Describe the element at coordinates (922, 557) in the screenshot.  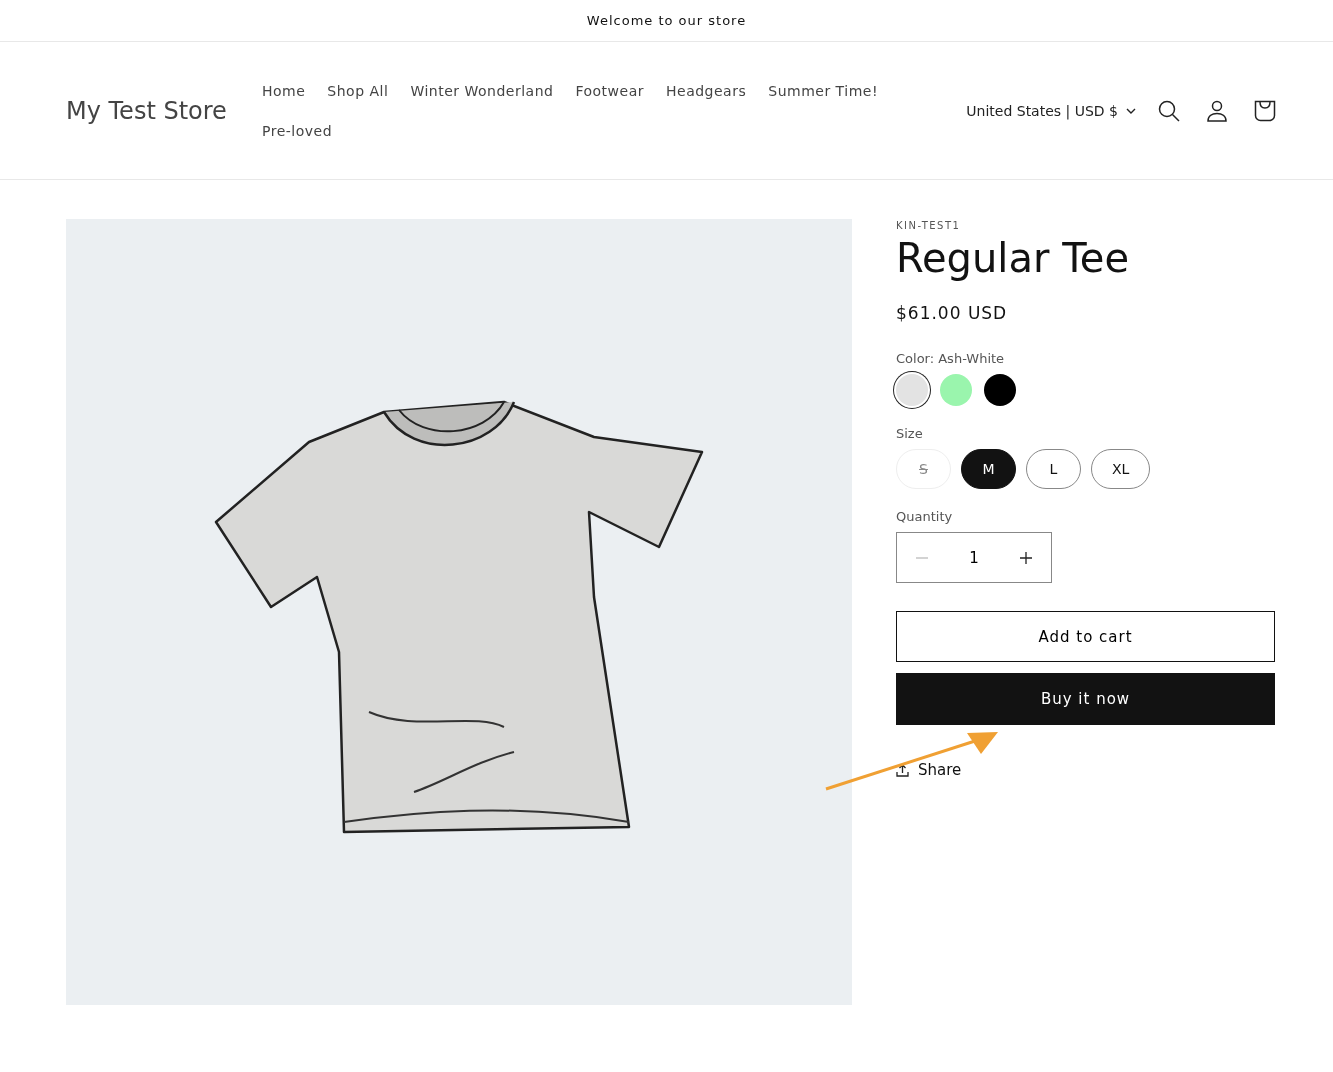
I see `minus-icon` at that location.